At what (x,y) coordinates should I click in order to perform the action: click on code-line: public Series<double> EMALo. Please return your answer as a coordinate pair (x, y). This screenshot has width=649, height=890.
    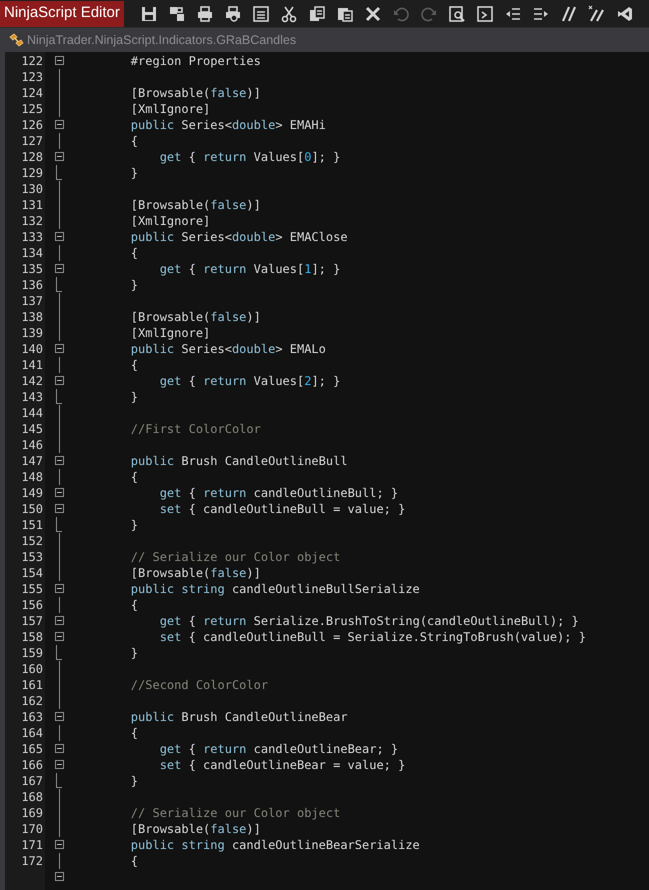
    Looking at the image, I should click on (228, 349).